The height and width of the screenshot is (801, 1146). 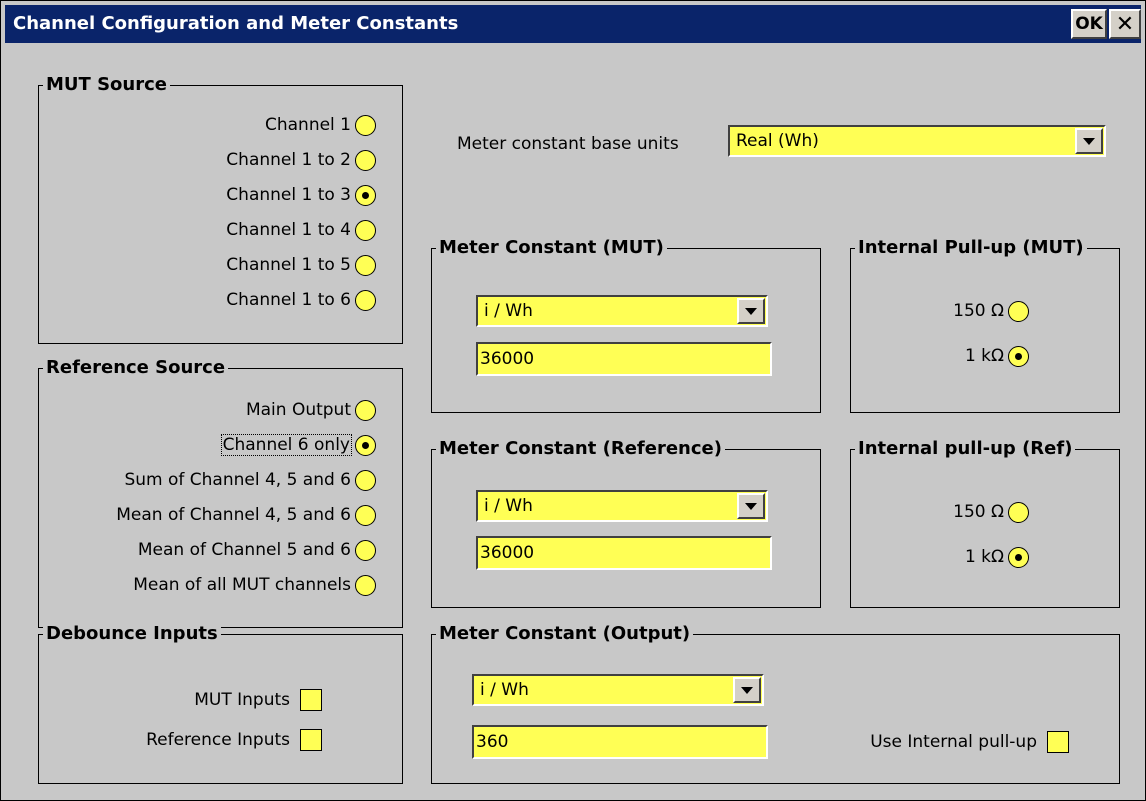 What do you see at coordinates (307, 125) in the screenshot?
I see `radio-label: Channel 1` at bounding box center [307, 125].